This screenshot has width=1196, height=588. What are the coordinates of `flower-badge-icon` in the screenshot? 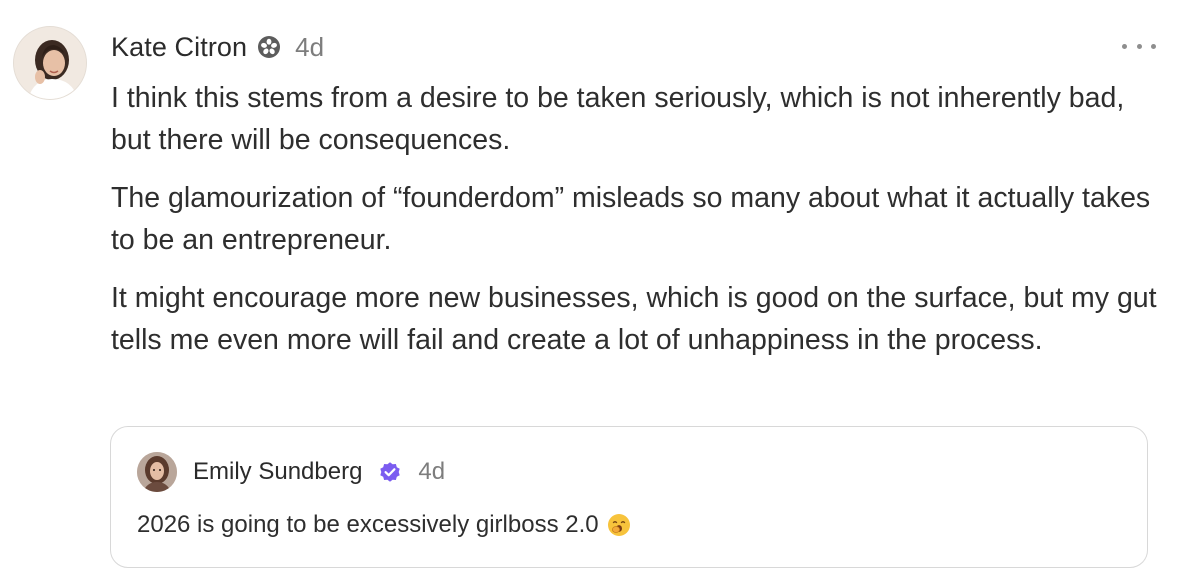 It's located at (269, 47).